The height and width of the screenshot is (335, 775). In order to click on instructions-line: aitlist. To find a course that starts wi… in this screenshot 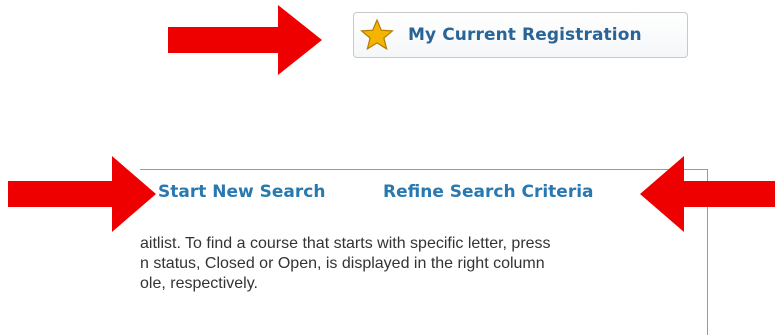, I will do `click(345, 243)`.